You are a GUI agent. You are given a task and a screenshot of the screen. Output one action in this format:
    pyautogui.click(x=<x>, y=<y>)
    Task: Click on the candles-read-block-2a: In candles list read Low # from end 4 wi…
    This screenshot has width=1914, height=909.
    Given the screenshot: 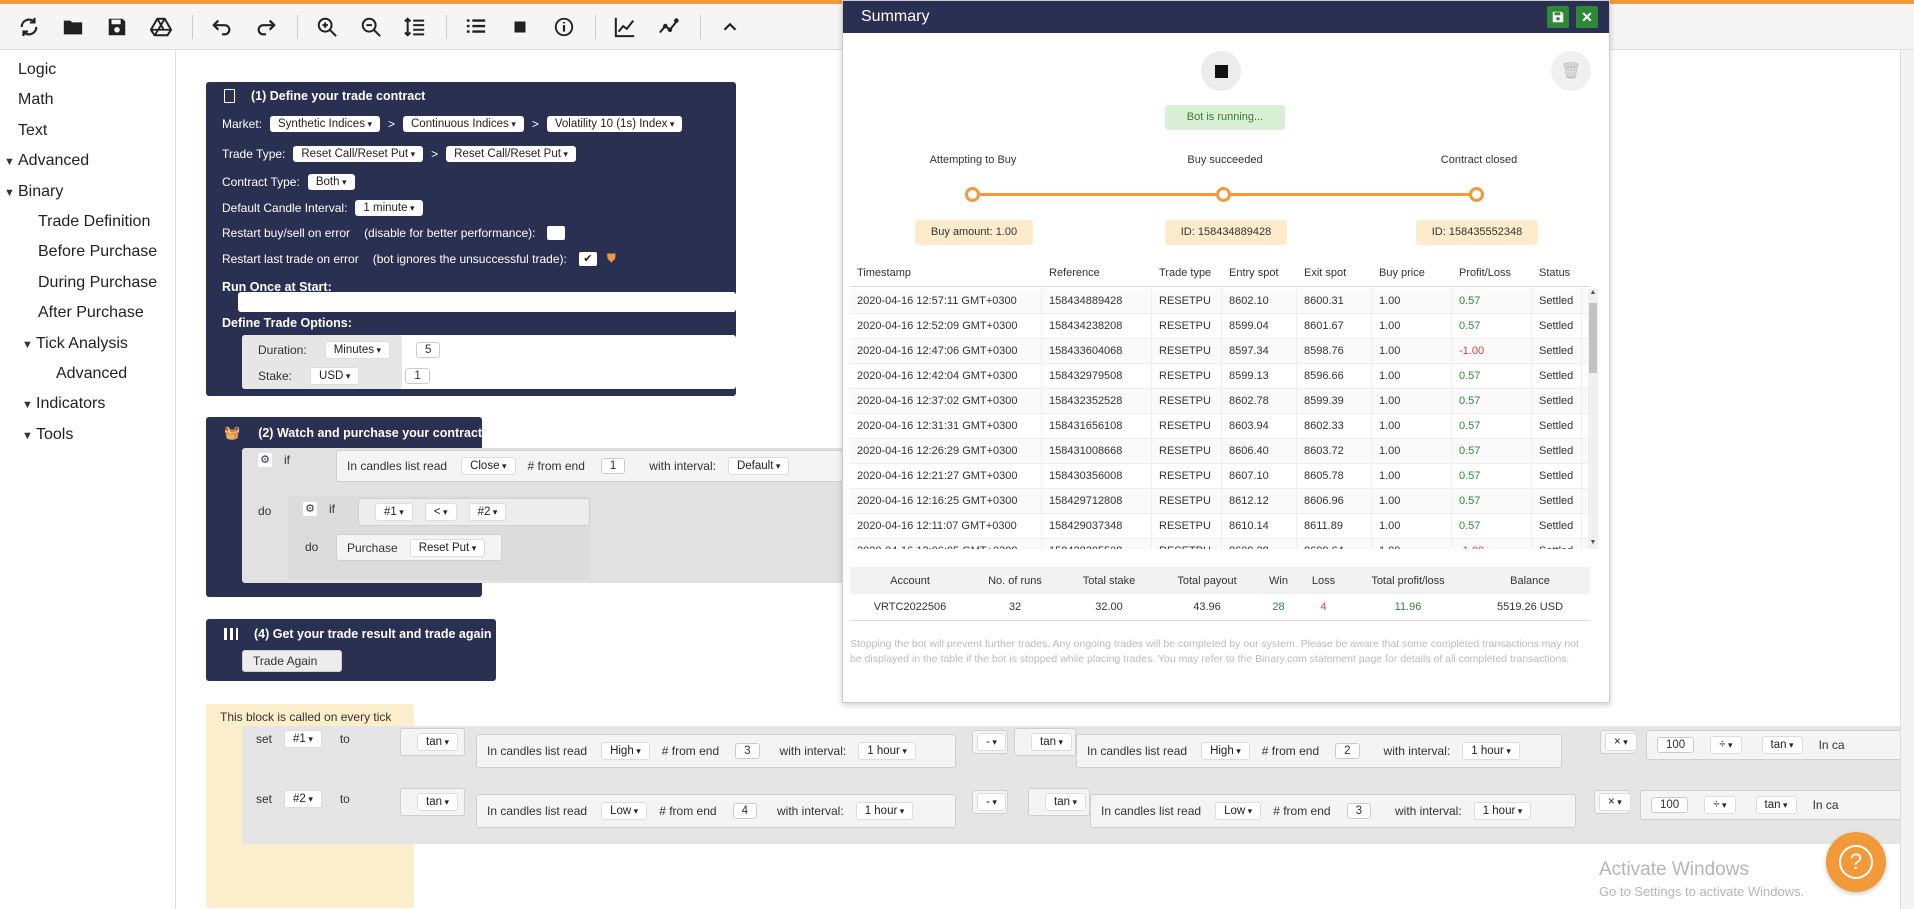 What is the action you would take?
    pyautogui.click(x=716, y=811)
    